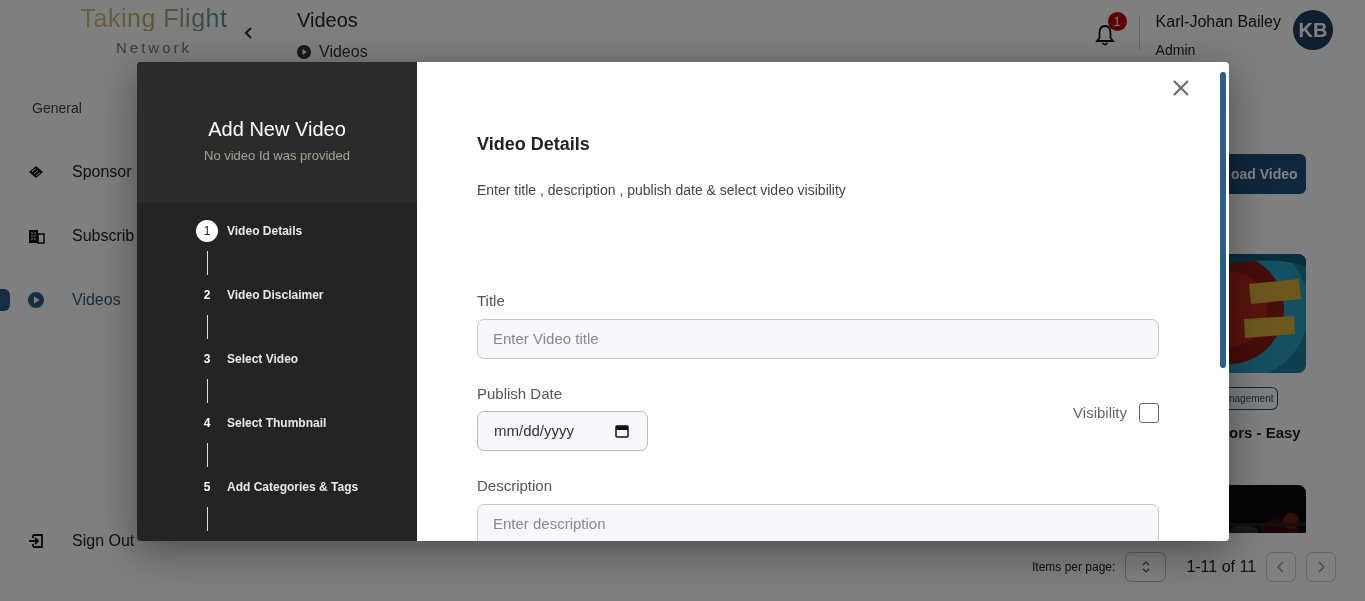 This screenshot has height=601, width=1365. What do you see at coordinates (102, 172) in the screenshot?
I see `sidebar-item: Sponsor` at bounding box center [102, 172].